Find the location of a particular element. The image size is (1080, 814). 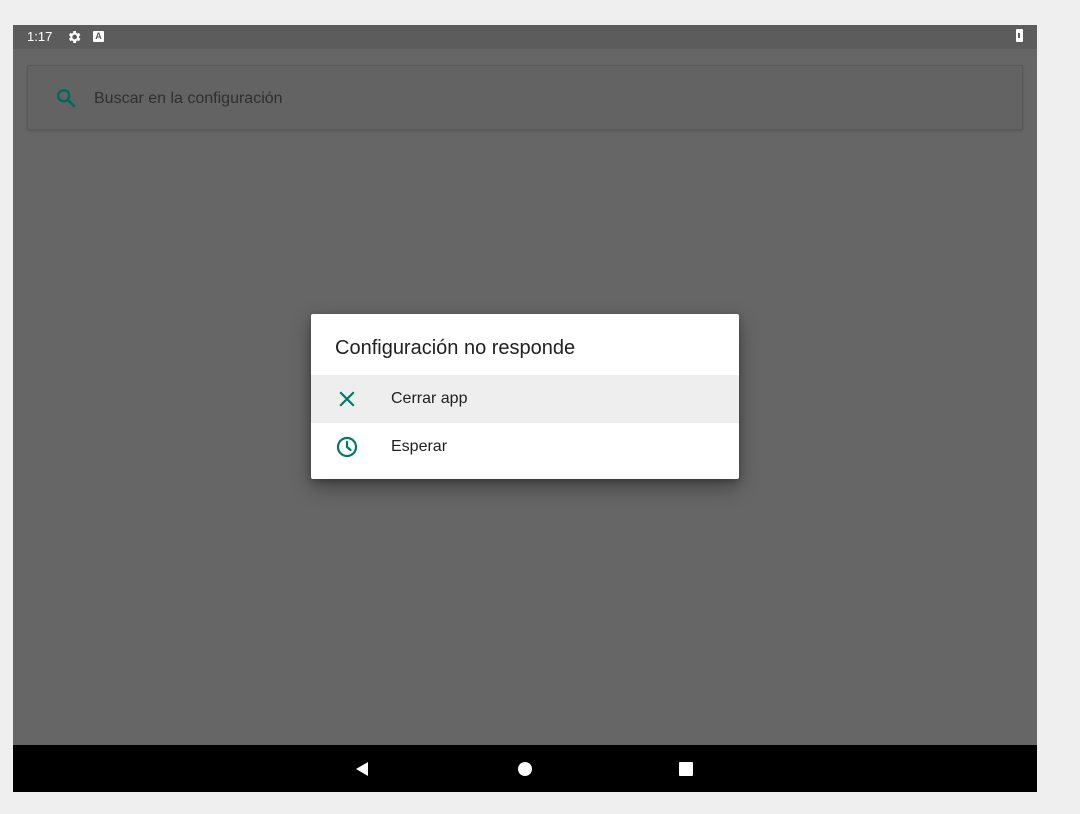

close-app-button: Cerrar app is located at coordinates (525, 399).